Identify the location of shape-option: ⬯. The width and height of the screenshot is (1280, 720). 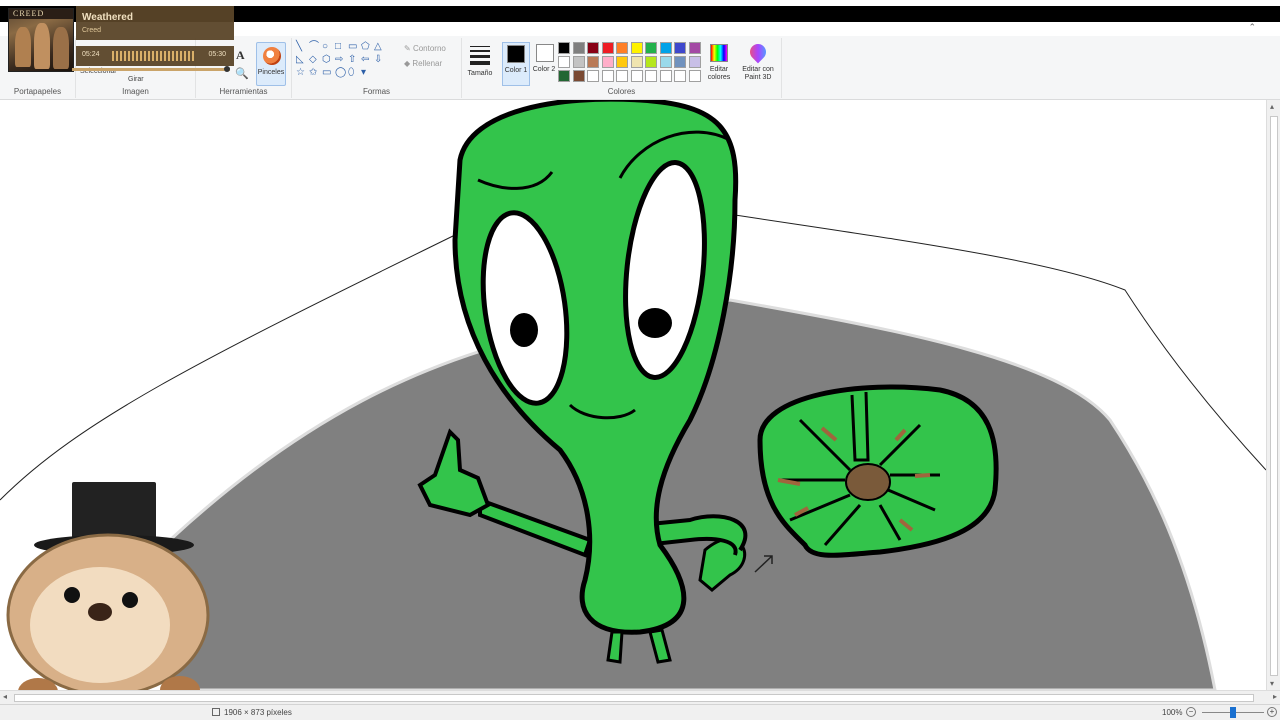
(351, 73).